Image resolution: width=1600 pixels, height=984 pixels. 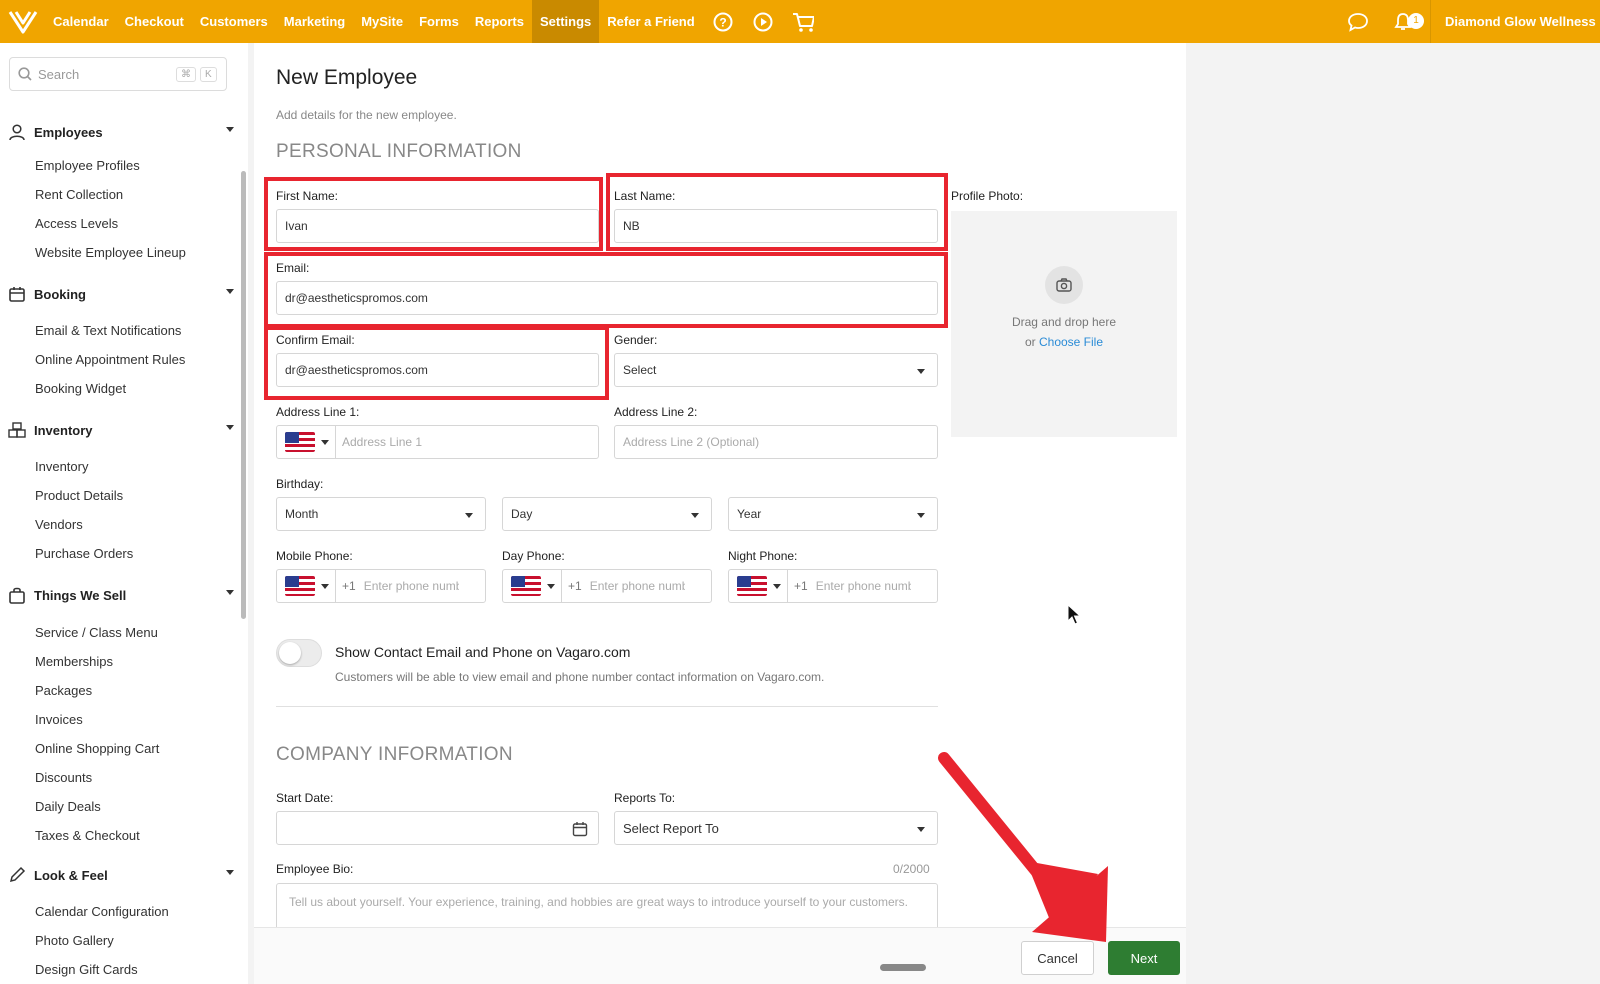 I want to click on start-date-field, so click(x=437, y=828).